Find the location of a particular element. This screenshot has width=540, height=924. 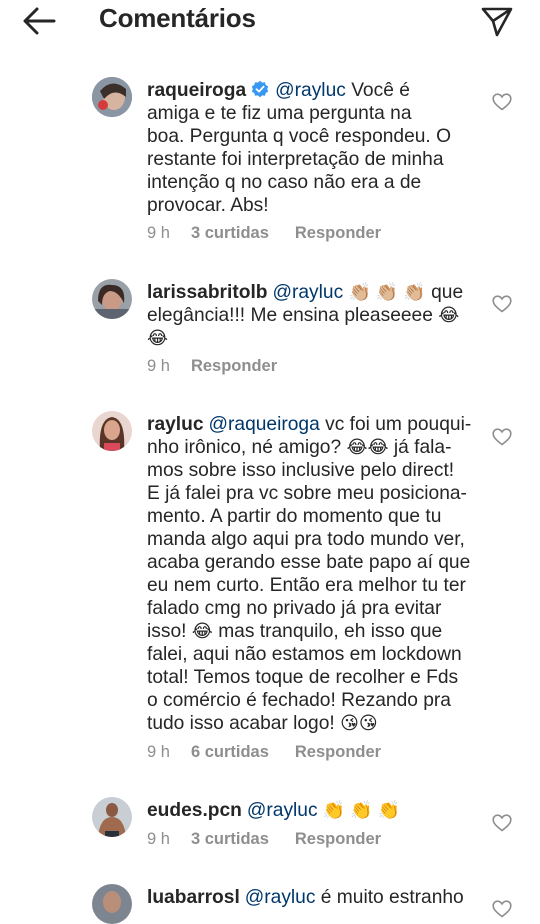

comment-text: luabarrosl @rayluc é muito estranho is located at coordinates (314, 897).